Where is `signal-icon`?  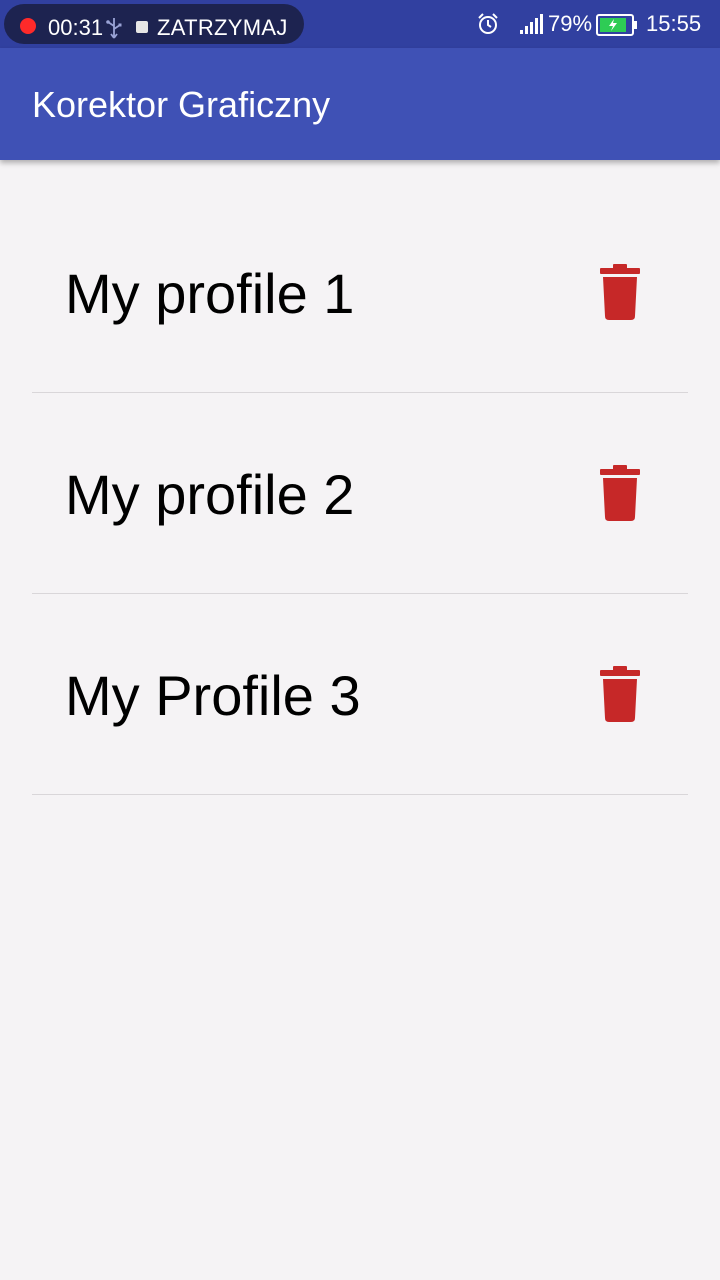
signal-icon is located at coordinates (531, 24).